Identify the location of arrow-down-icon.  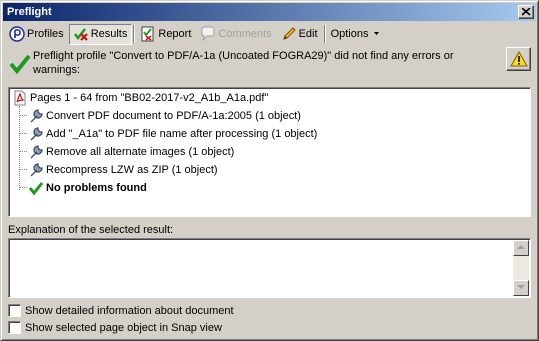
(521, 287).